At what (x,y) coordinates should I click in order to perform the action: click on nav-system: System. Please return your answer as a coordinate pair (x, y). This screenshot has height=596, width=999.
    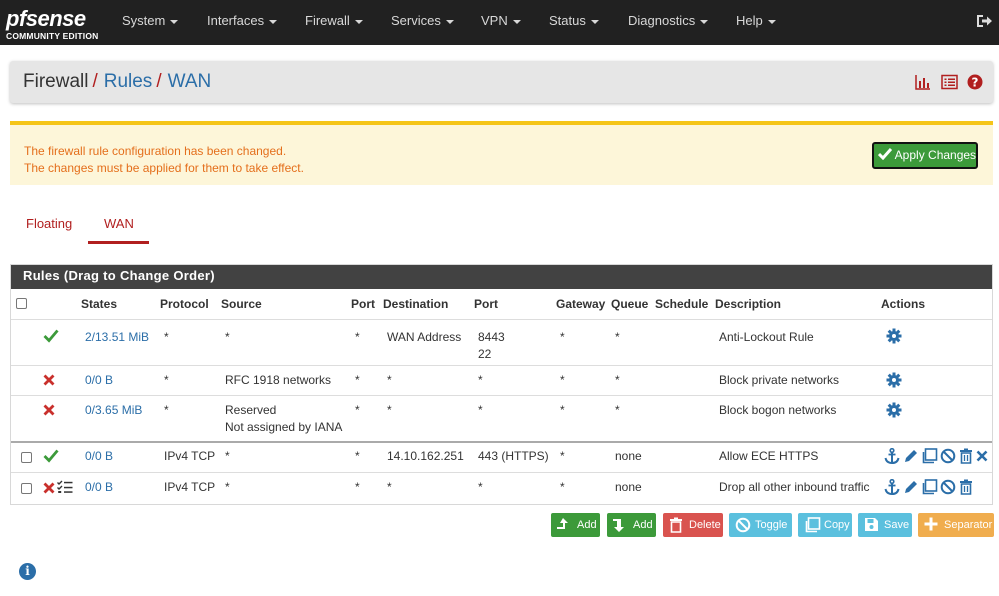
    Looking at the image, I should click on (150, 20).